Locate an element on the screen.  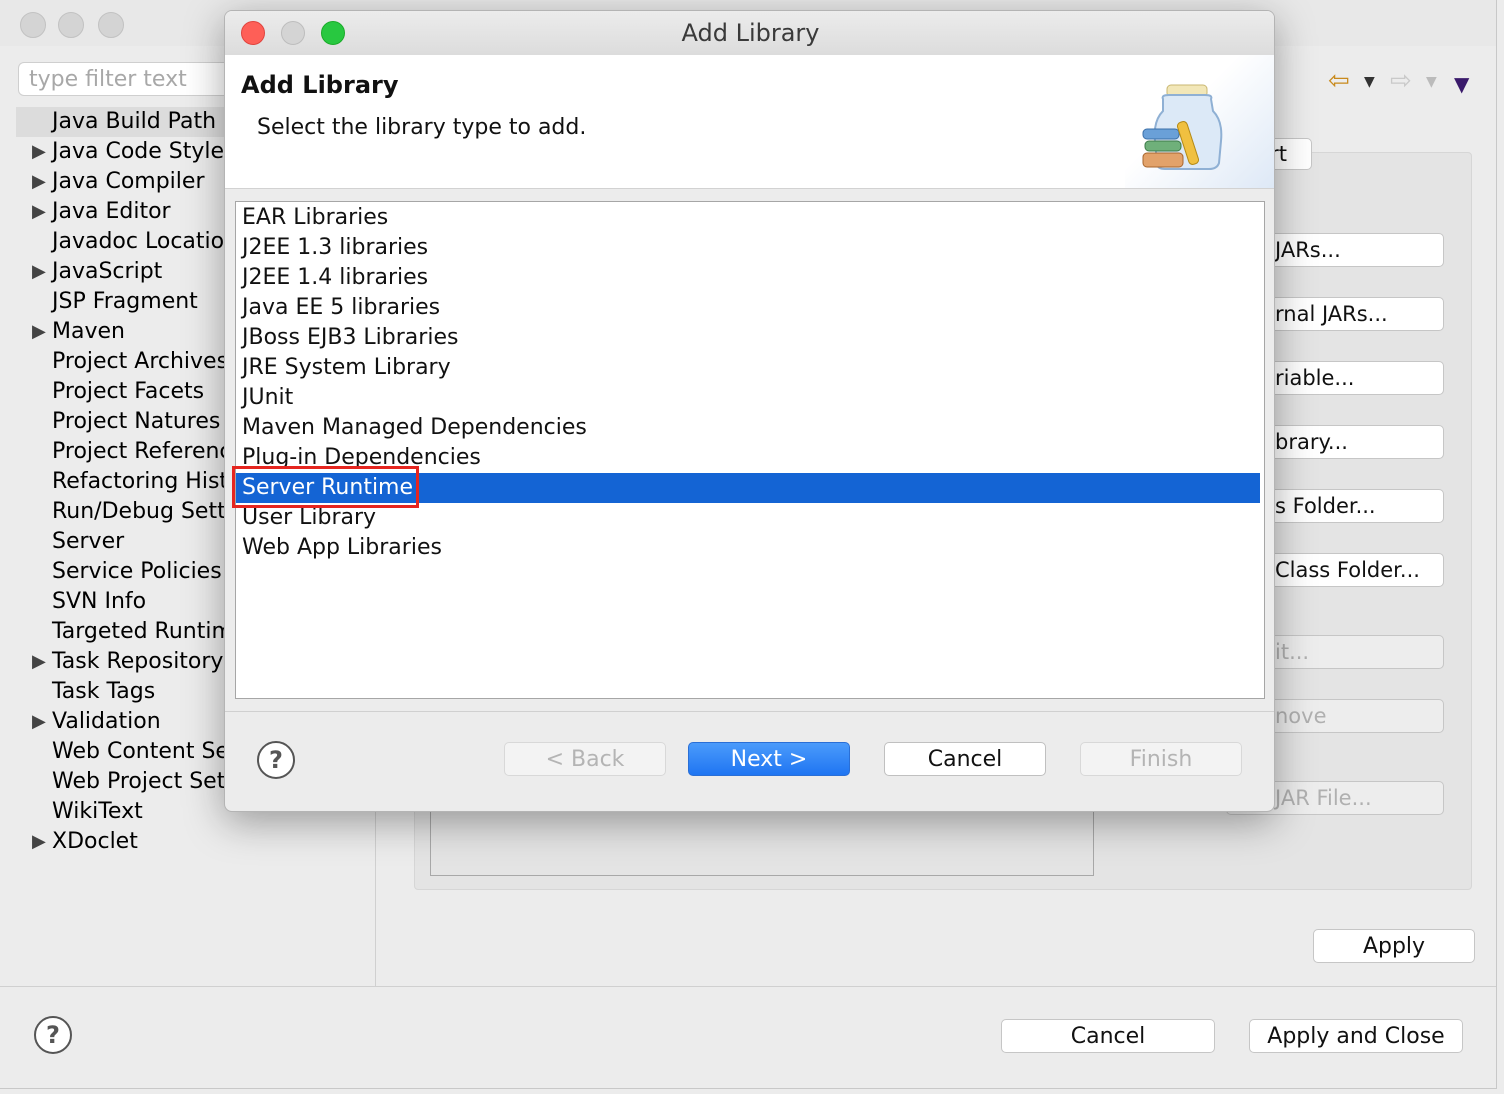
annotation-highlight-box is located at coordinates (325, 487).